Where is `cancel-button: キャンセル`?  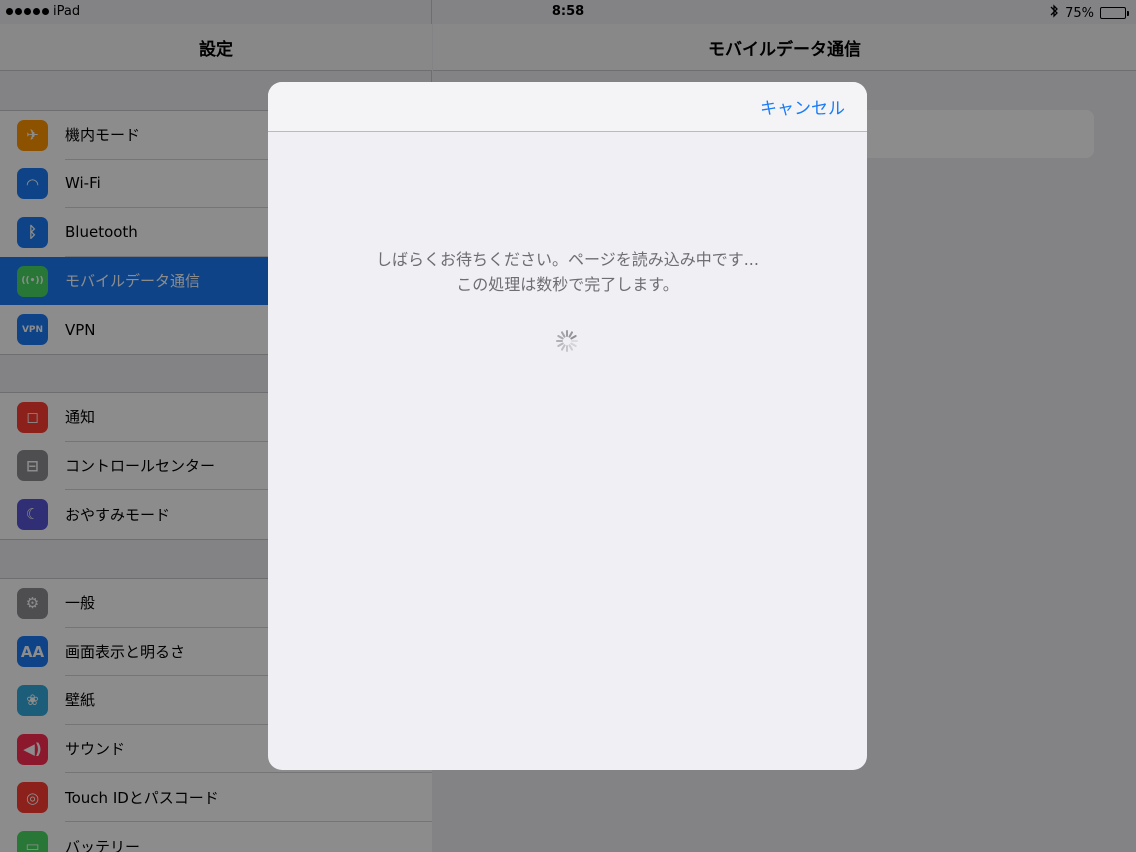 cancel-button: キャンセル is located at coordinates (802, 106).